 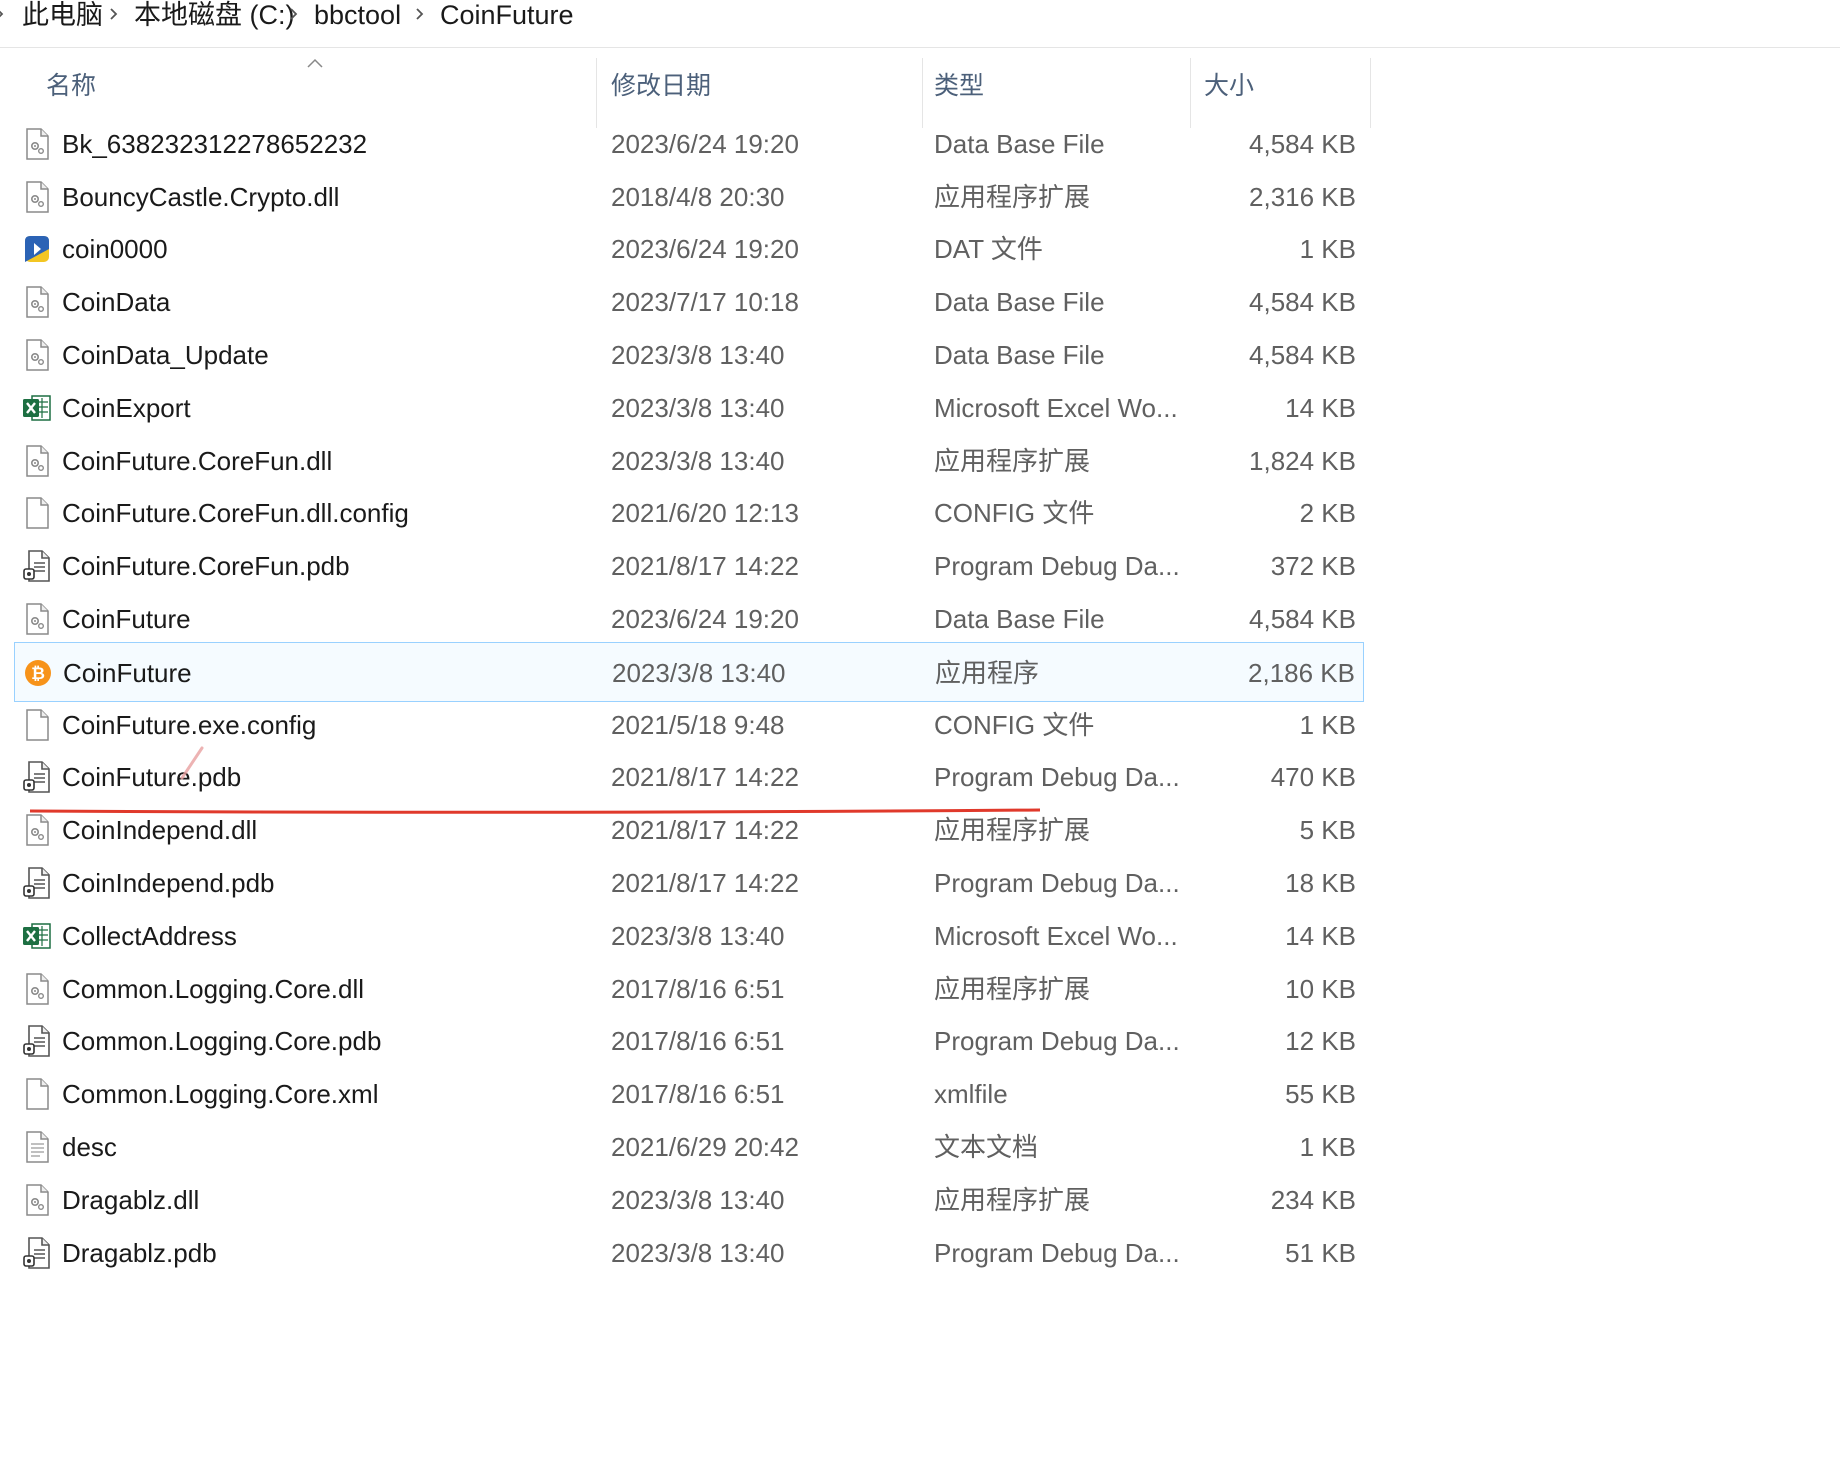 What do you see at coordinates (971, 1094) in the screenshot?
I see `file-type: xmlfile` at bounding box center [971, 1094].